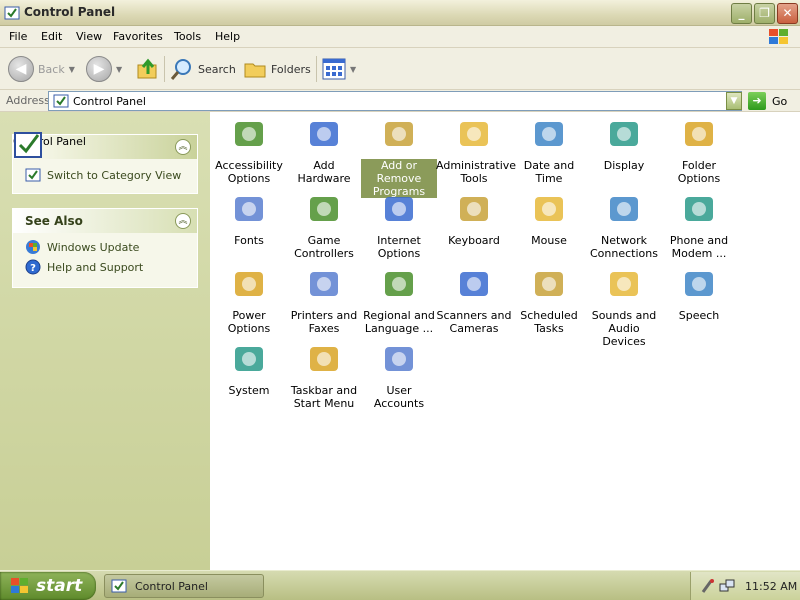 The image size is (800, 600). What do you see at coordinates (699, 150) in the screenshot?
I see `control-panel-item: Folder Options` at bounding box center [699, 150].